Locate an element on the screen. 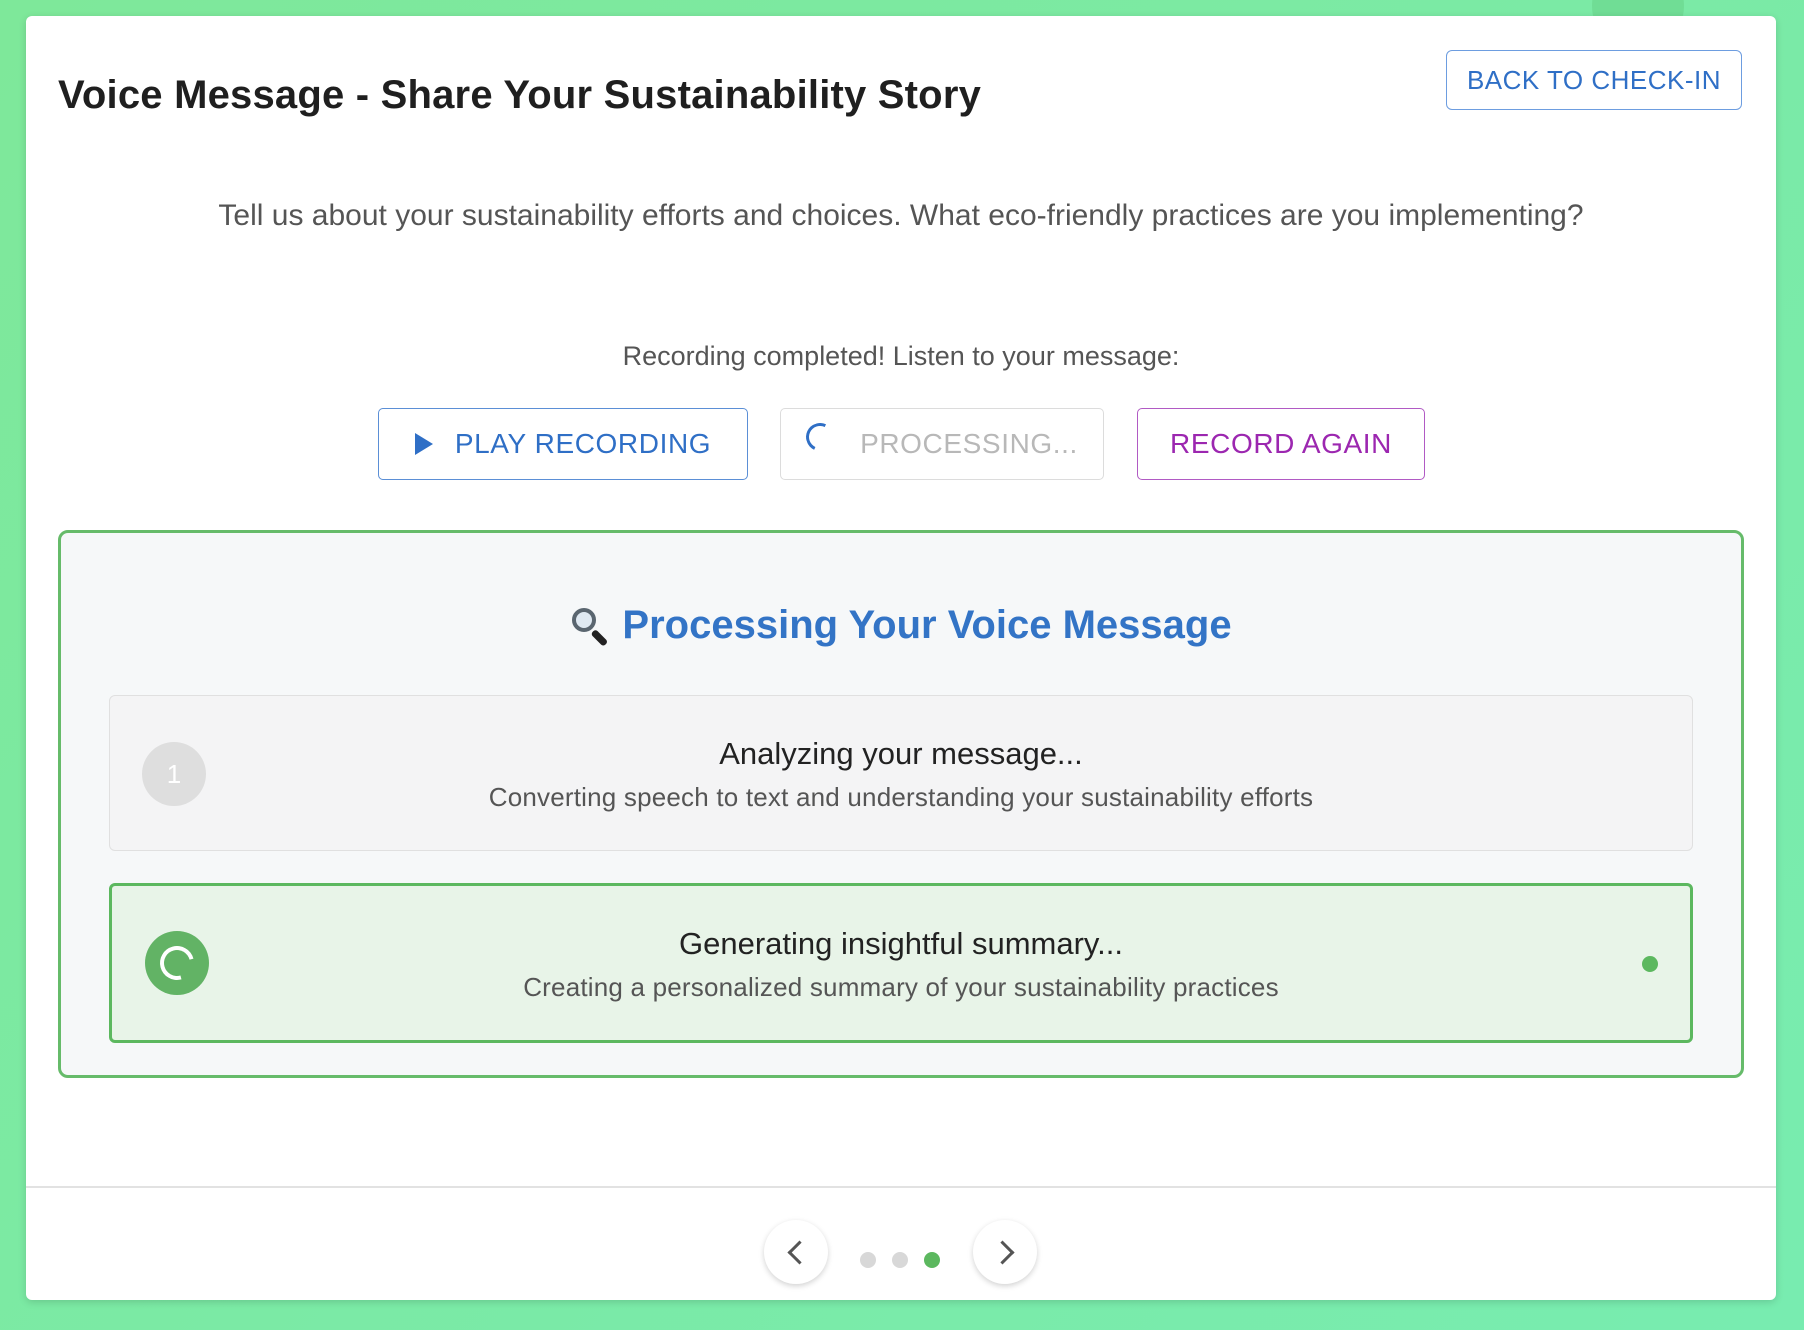  play-recording-label: PLAY RECORDING is located at coordinates (583, 443).